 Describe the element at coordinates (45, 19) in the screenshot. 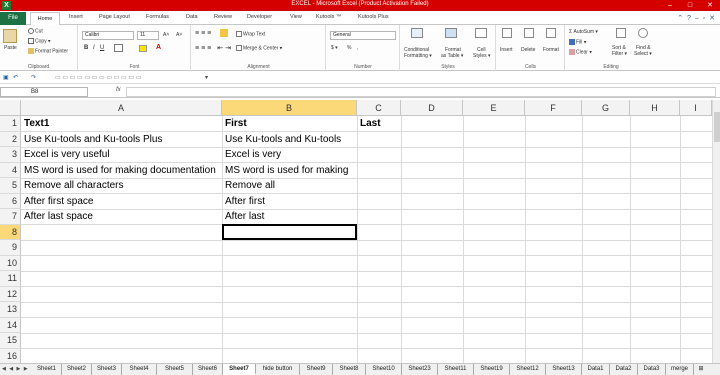

I see `tab-home: Home` at that location.